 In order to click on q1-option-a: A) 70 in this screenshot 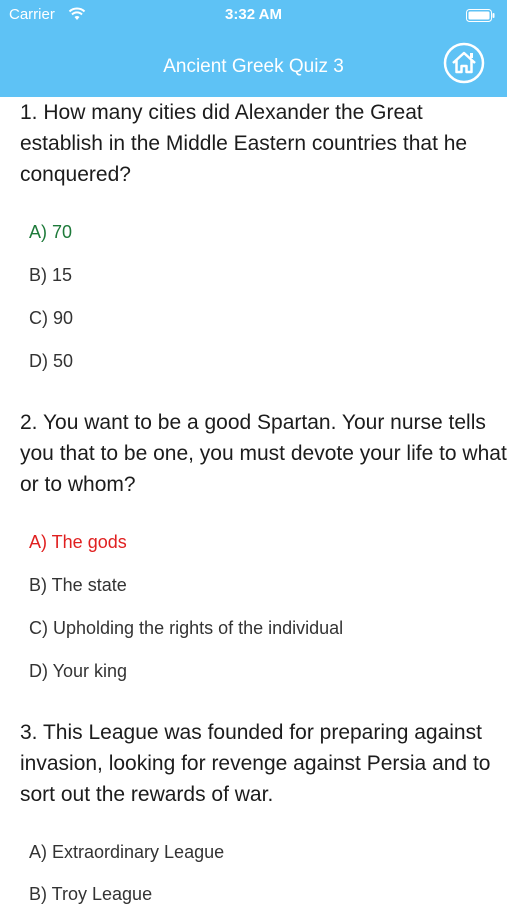, I will do `click(50, 232)`.